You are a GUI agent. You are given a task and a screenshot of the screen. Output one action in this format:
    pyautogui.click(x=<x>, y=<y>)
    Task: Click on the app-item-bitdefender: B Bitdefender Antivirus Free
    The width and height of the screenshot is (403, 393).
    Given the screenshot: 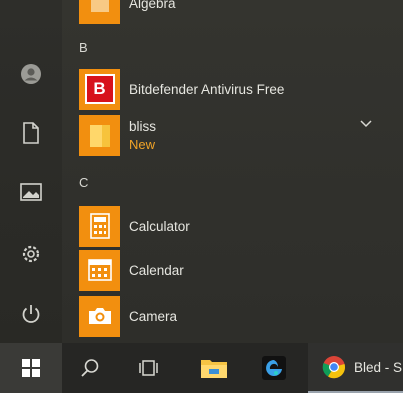 What is the action you would take?
    pyautogui.click(x=229, y=89)
    